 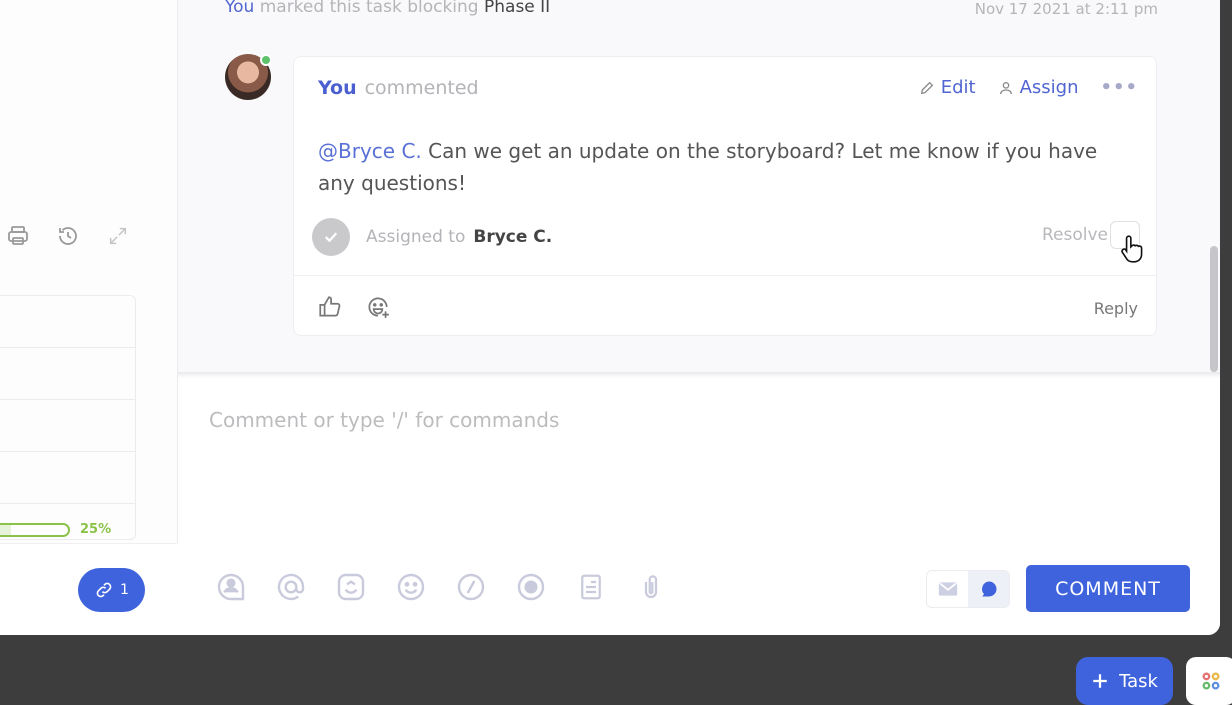 I want to click on attachment-icon, so click(x=651, y=587).